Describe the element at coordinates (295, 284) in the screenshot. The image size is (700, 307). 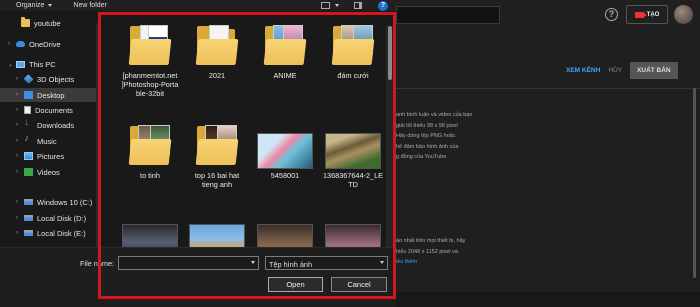
I see `open-button: Open` at that location.